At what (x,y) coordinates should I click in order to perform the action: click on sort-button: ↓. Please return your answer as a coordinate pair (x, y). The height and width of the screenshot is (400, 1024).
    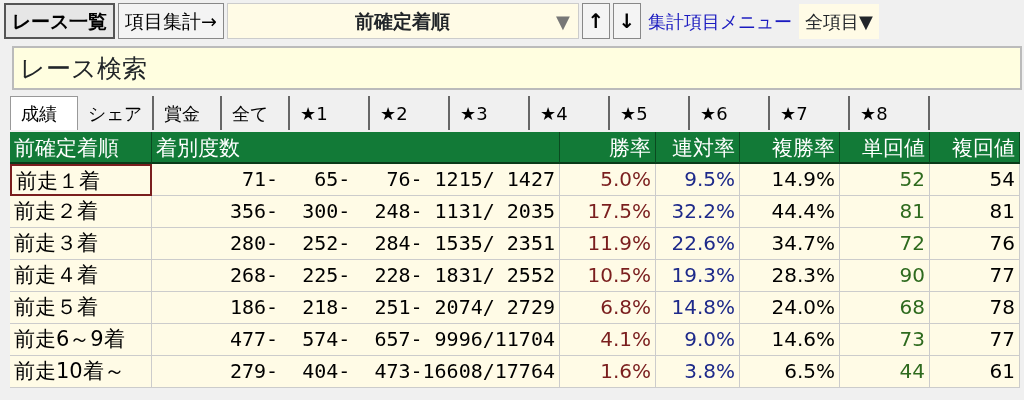
    Looking at the image, I should click on (626, 21).